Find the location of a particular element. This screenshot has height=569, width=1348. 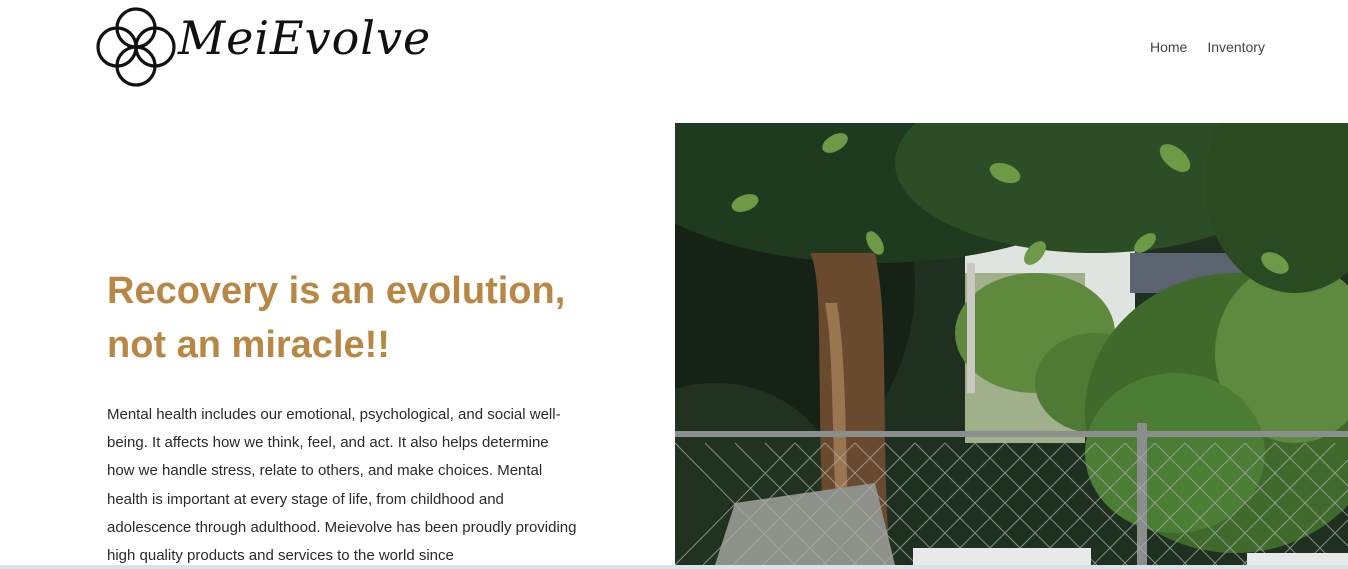

main-nav: Home Inventory is located at coordinates (1207, 47).